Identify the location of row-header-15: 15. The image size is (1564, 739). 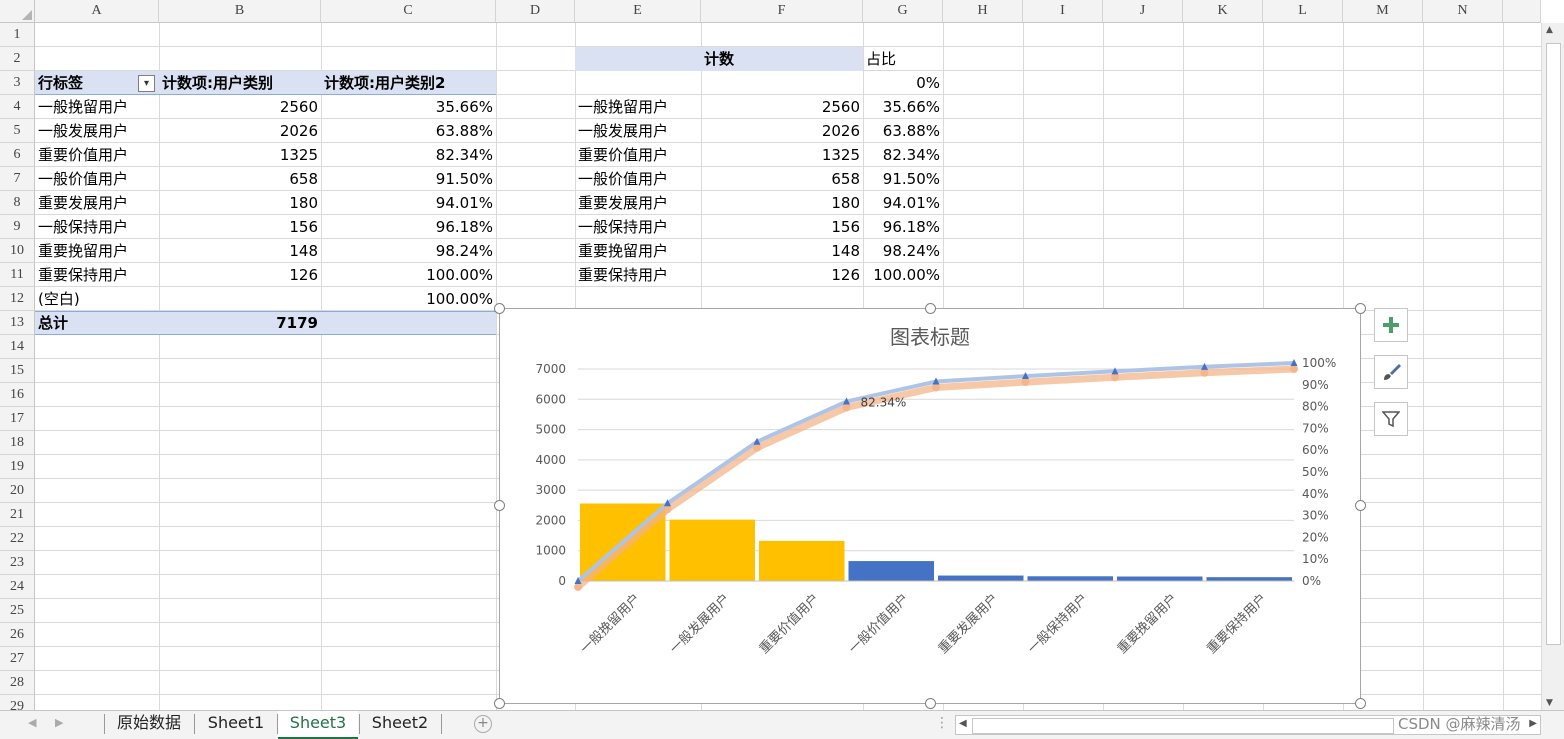
(17, 371).